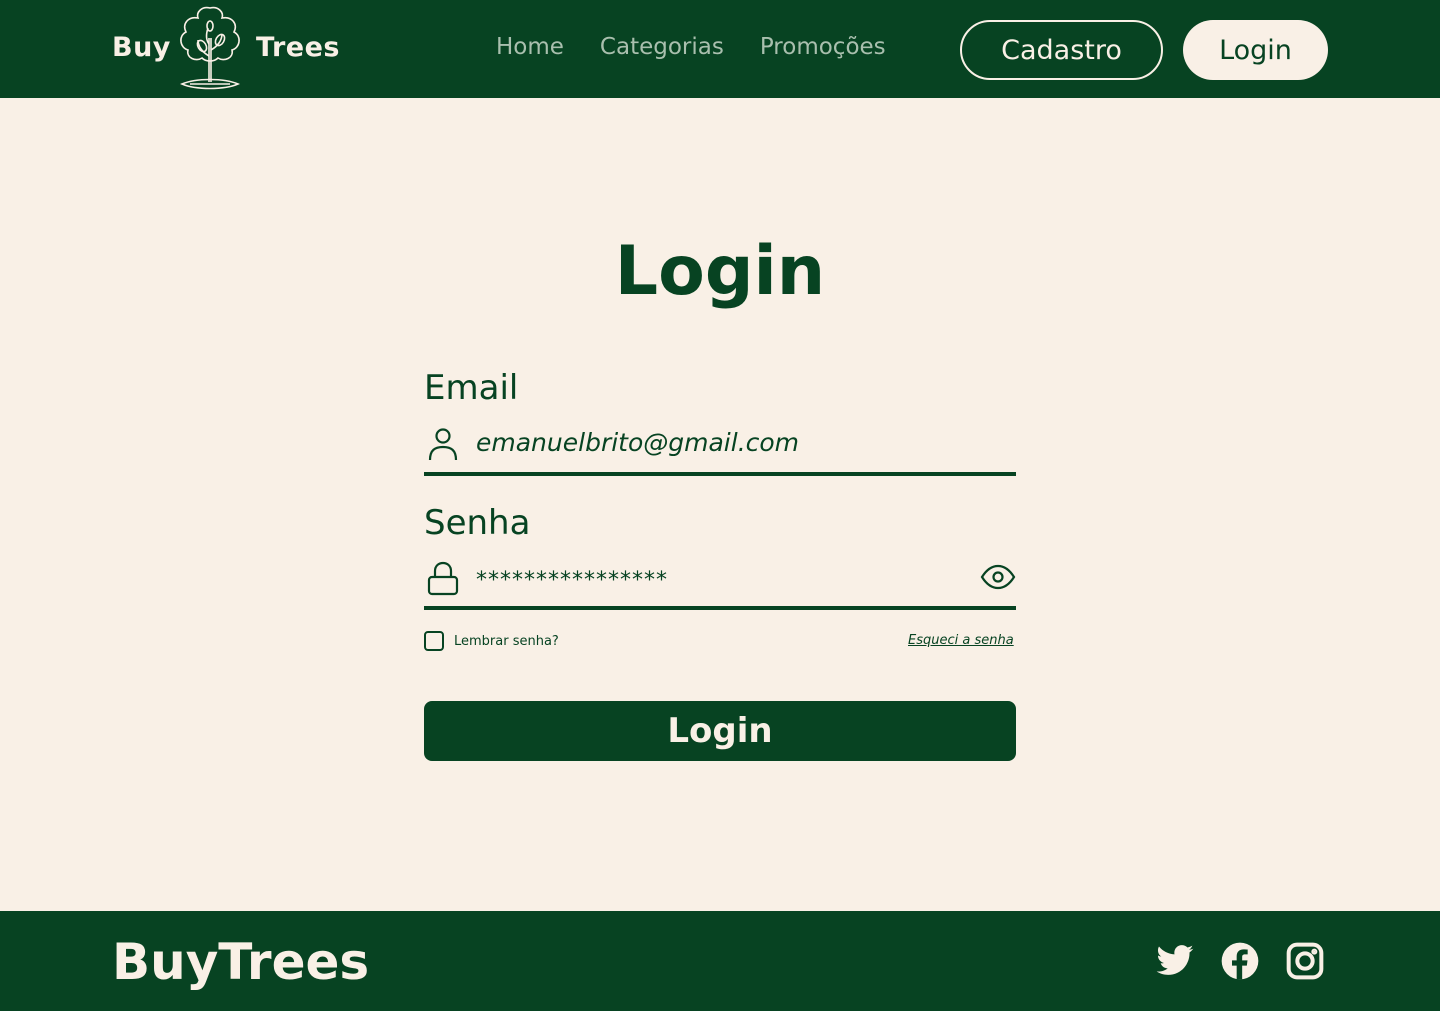 The width and height of the screenshot is (1440, 1011). Describe the element at coordinates (720, 961) in the screenshot. I see `footer: BuyTrees` at that location.